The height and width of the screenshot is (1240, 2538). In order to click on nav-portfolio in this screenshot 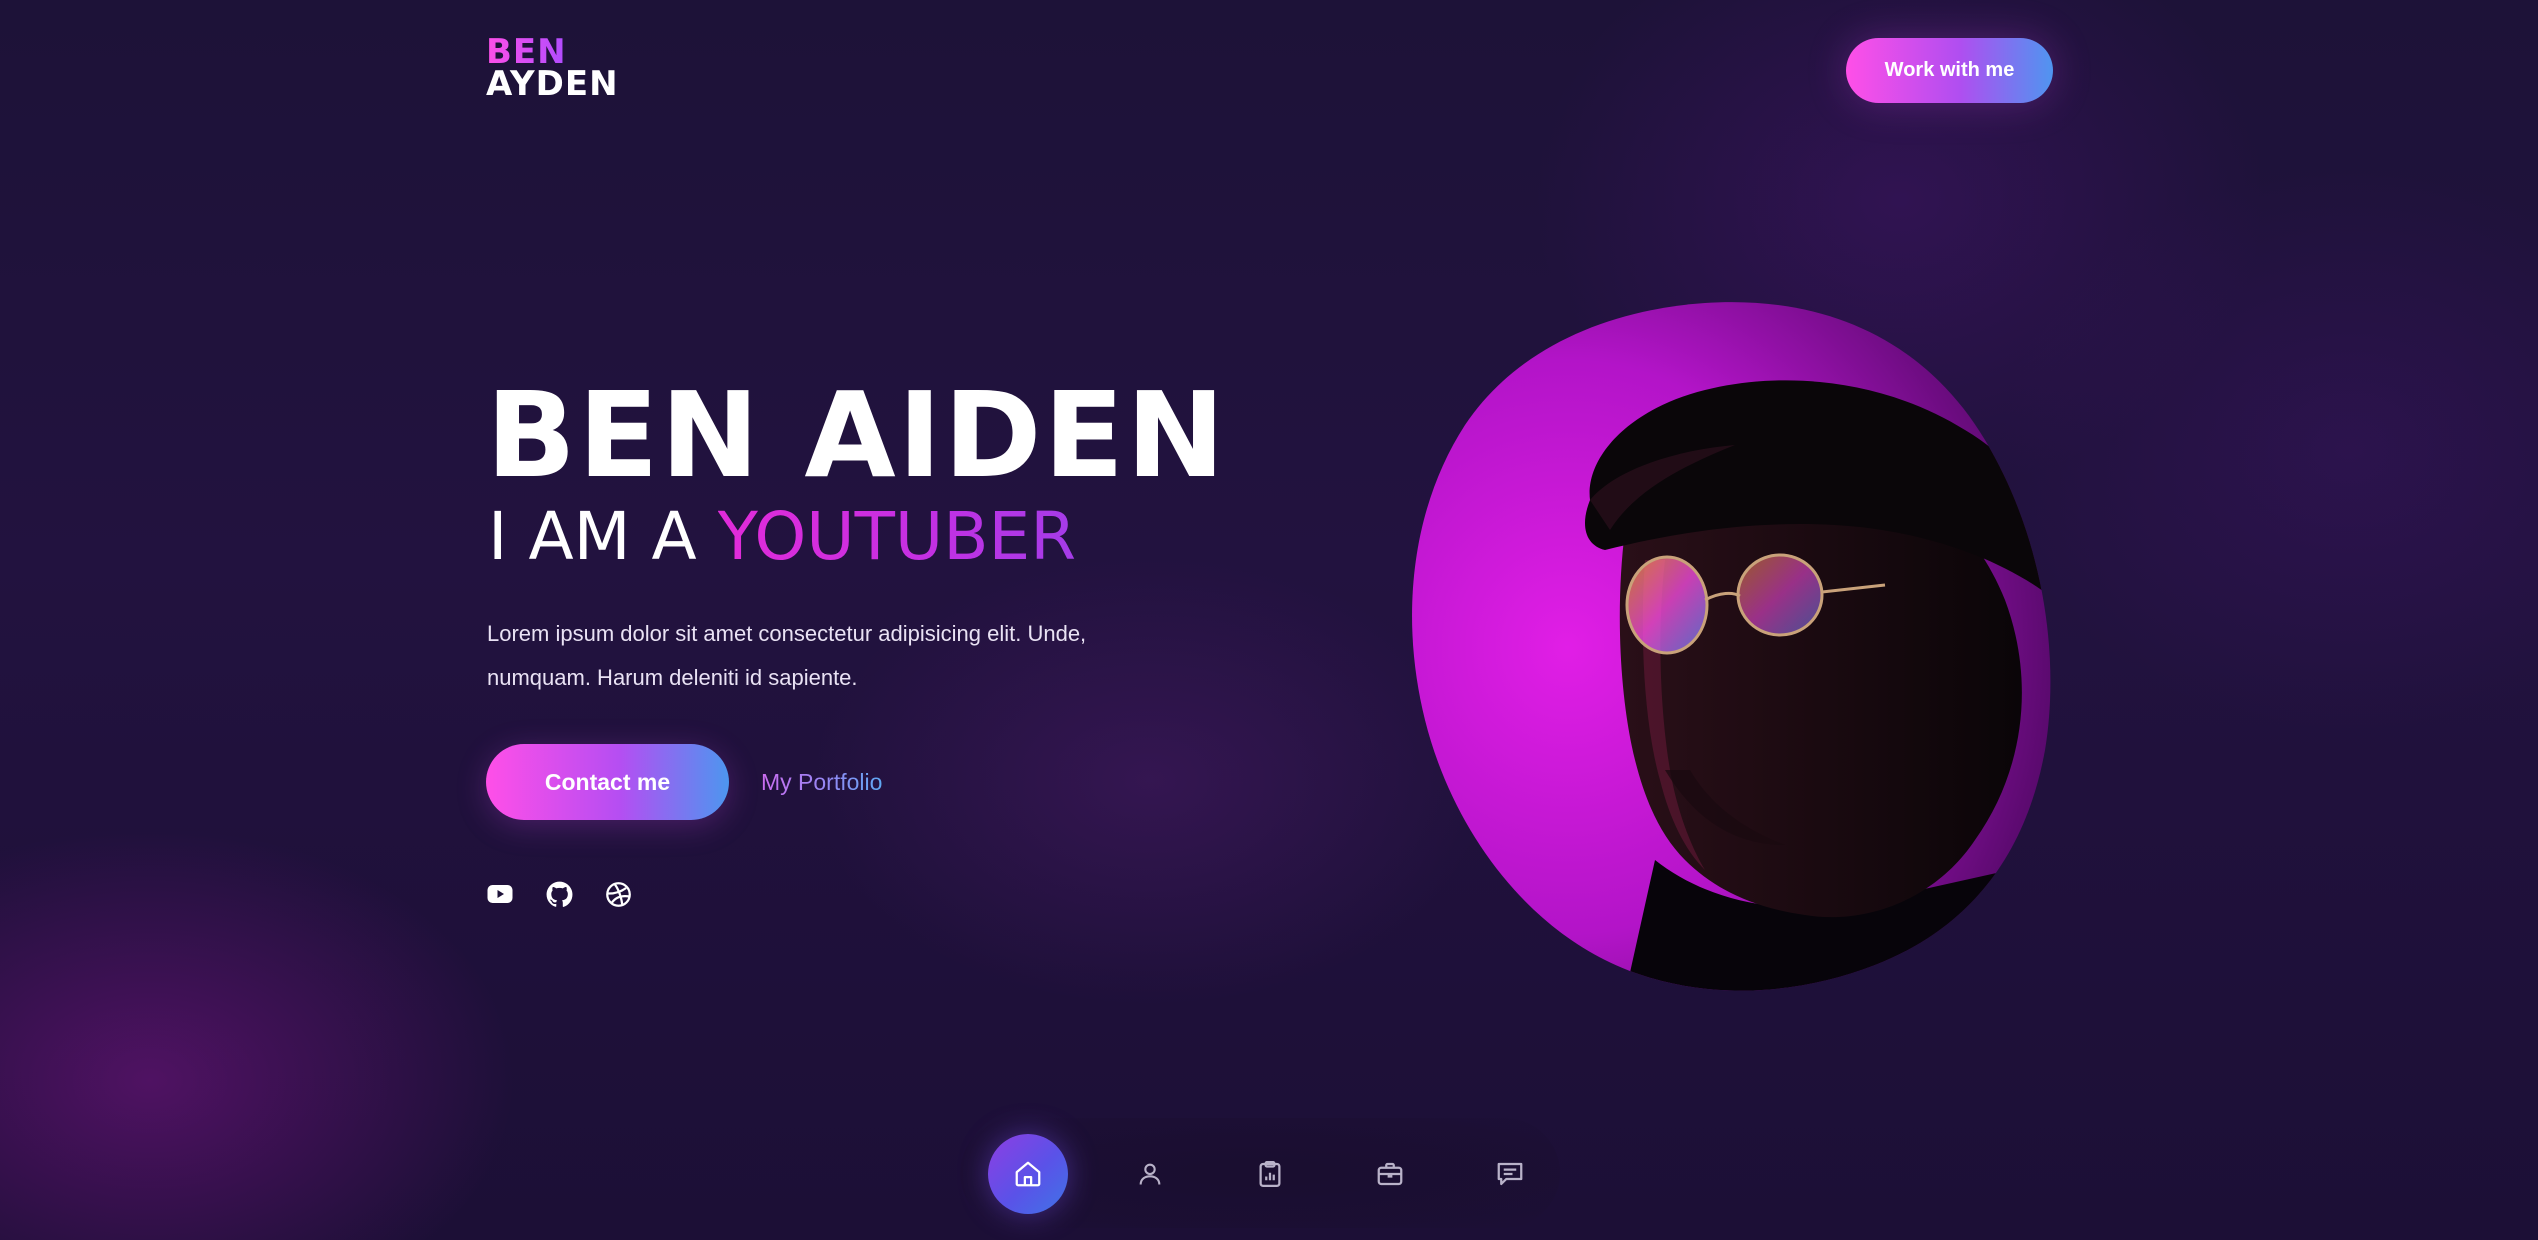, I will do `click(1390, 1174)`.